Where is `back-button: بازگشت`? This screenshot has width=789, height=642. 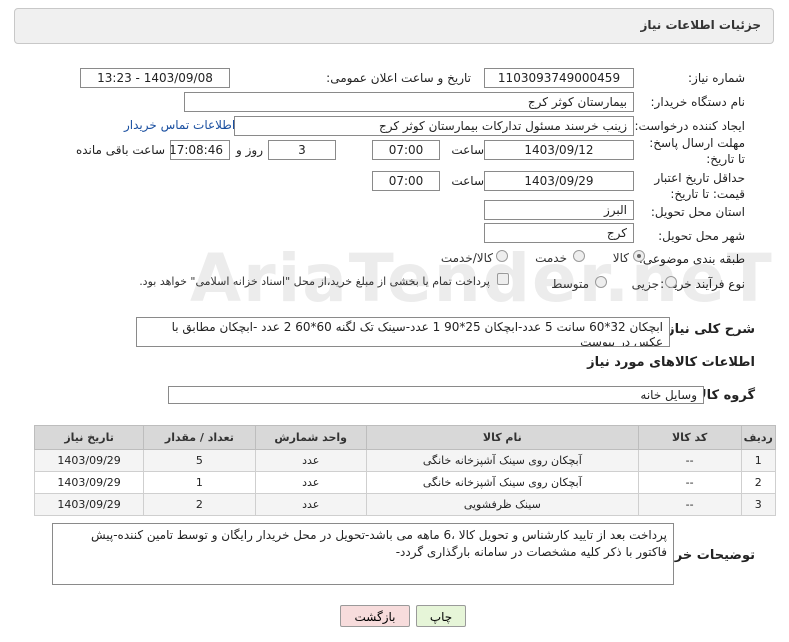
back-button: بازگشت is located at coordinates (375, 616).